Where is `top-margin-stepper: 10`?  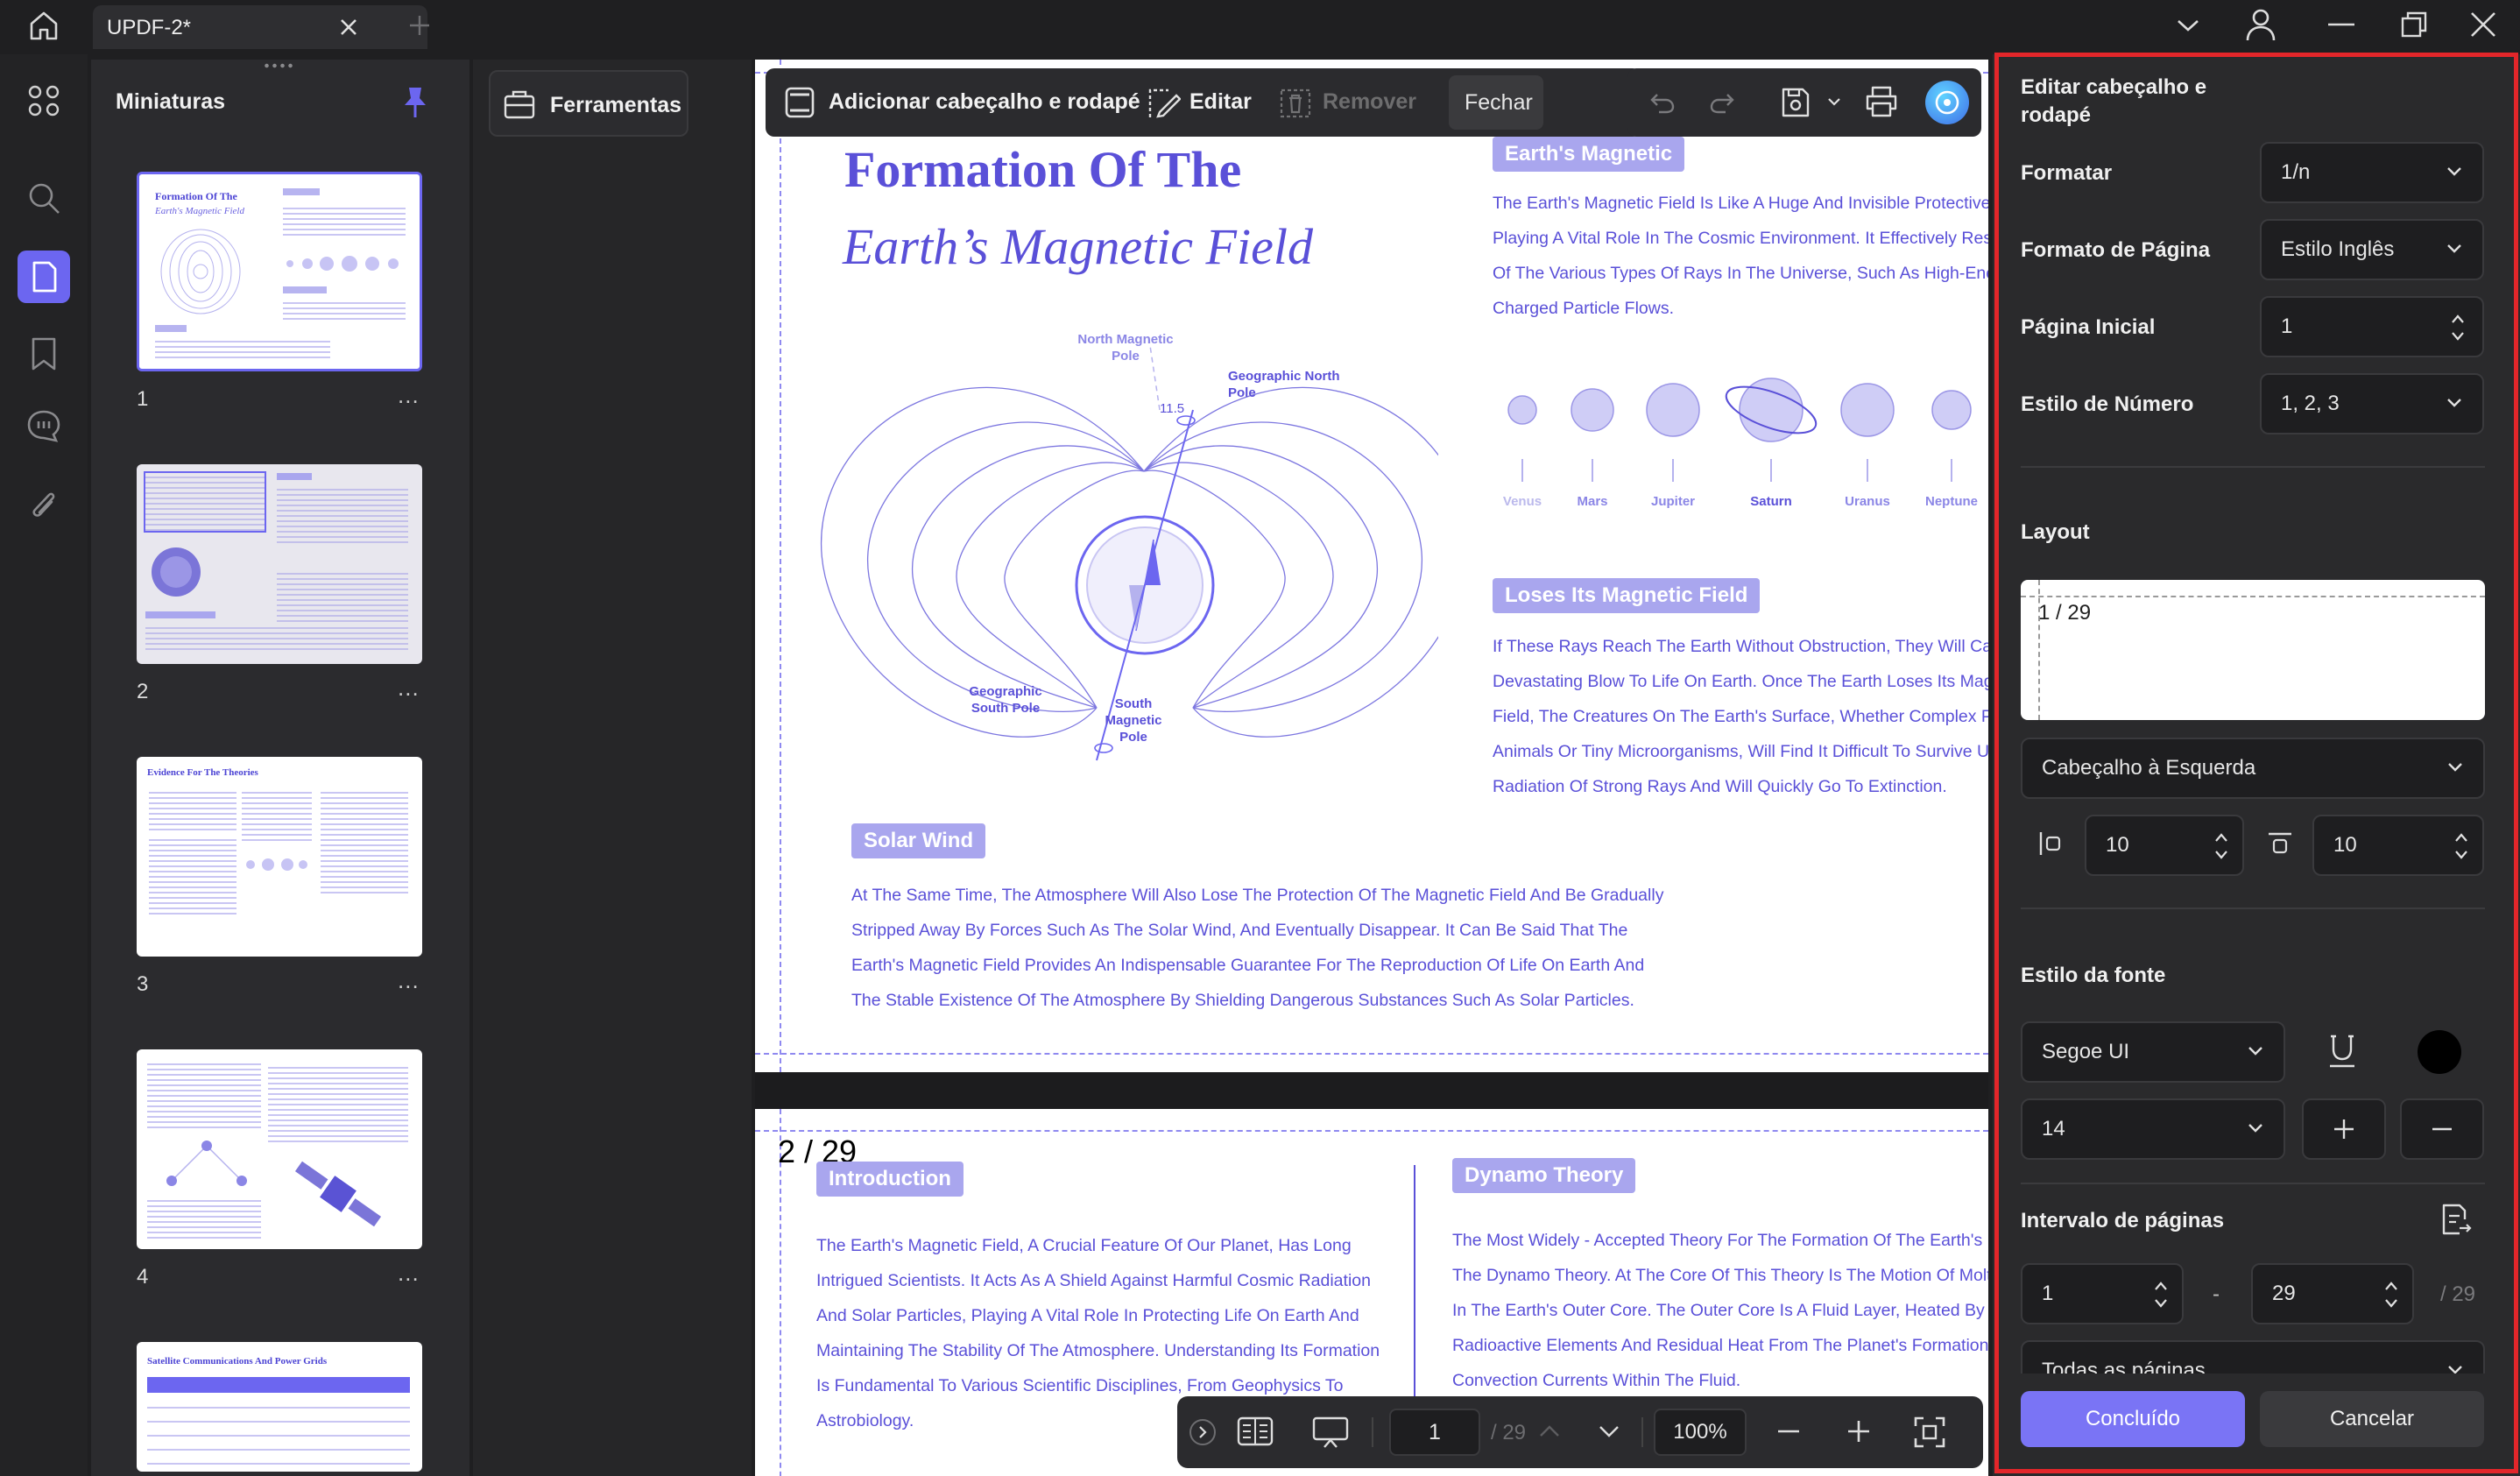
top-margin-stepper: 10 is located at coordinates (2398, 845).